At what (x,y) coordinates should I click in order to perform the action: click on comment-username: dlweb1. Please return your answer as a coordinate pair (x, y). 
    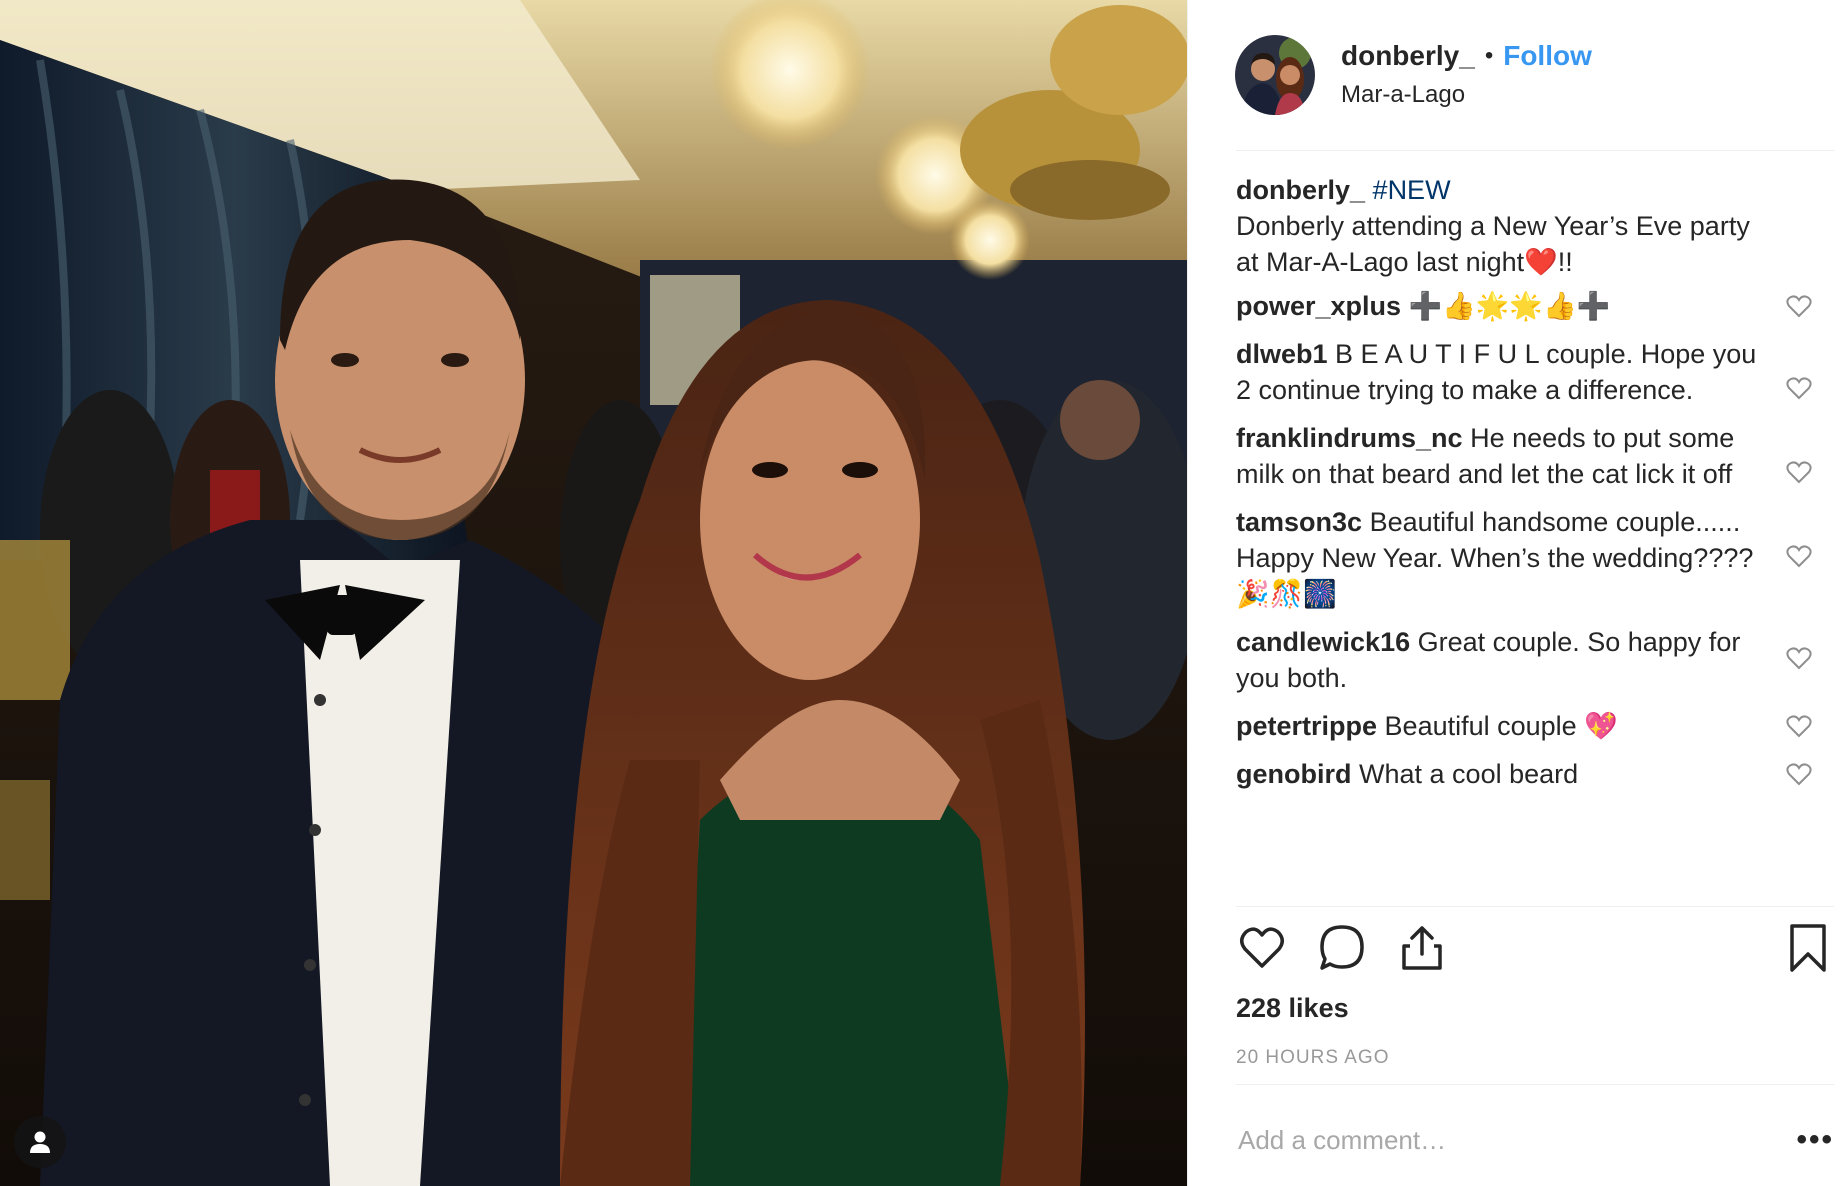
    Looking at the image, I should click on (1282, 354).